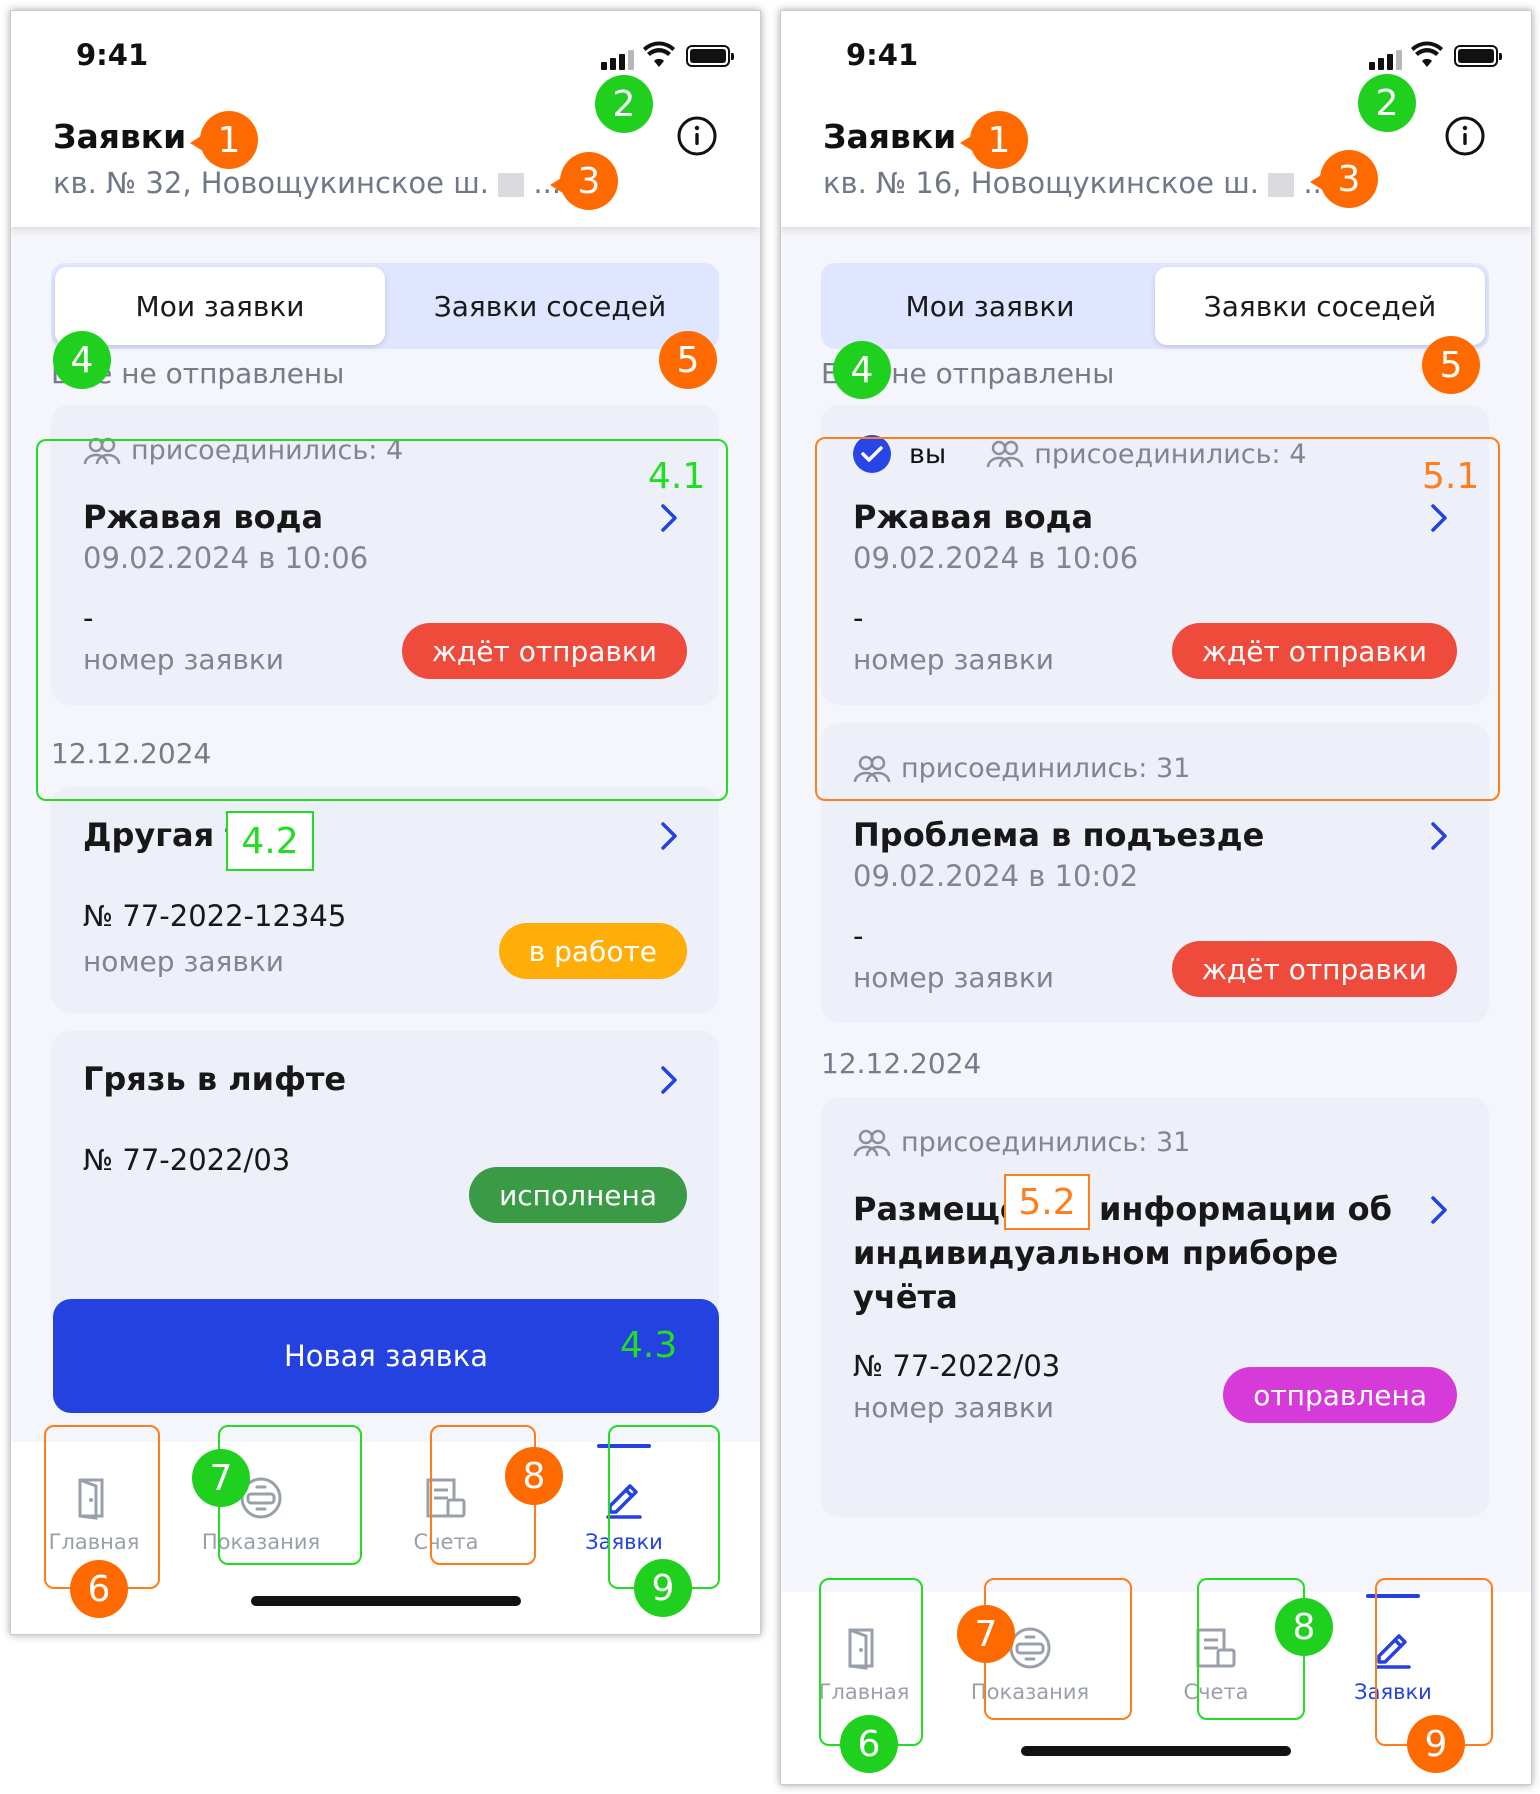 Image resolution: width=1540 pixels, height=1794 pixels. What do you see at coordinates (198, 835) in the screenshot?
I see `request-title: Другая тема` at bounding box center [198, 835].